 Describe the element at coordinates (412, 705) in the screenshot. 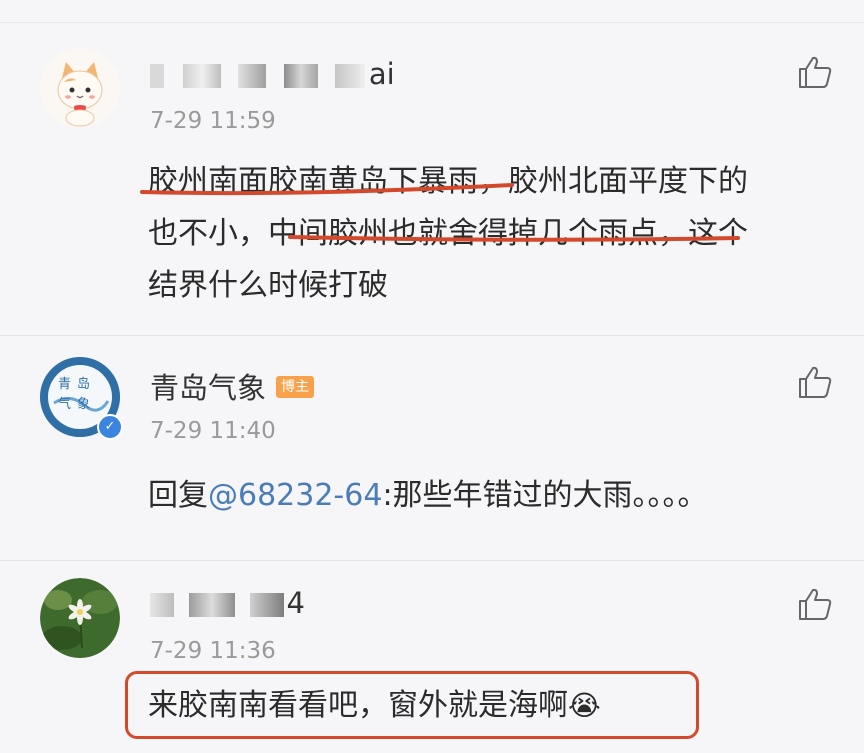

I see `red-box-annotation` at that location.